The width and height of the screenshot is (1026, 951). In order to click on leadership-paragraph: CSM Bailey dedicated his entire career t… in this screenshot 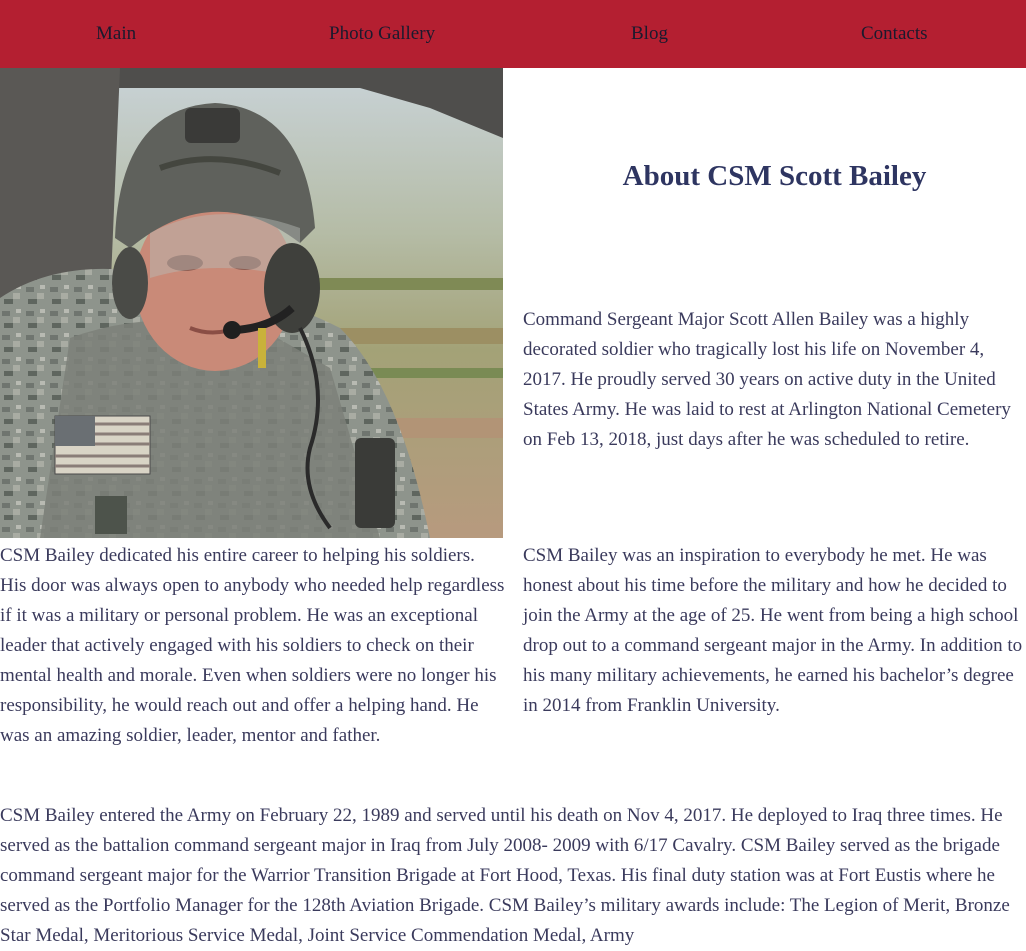, I will do `click(252, 645)`.